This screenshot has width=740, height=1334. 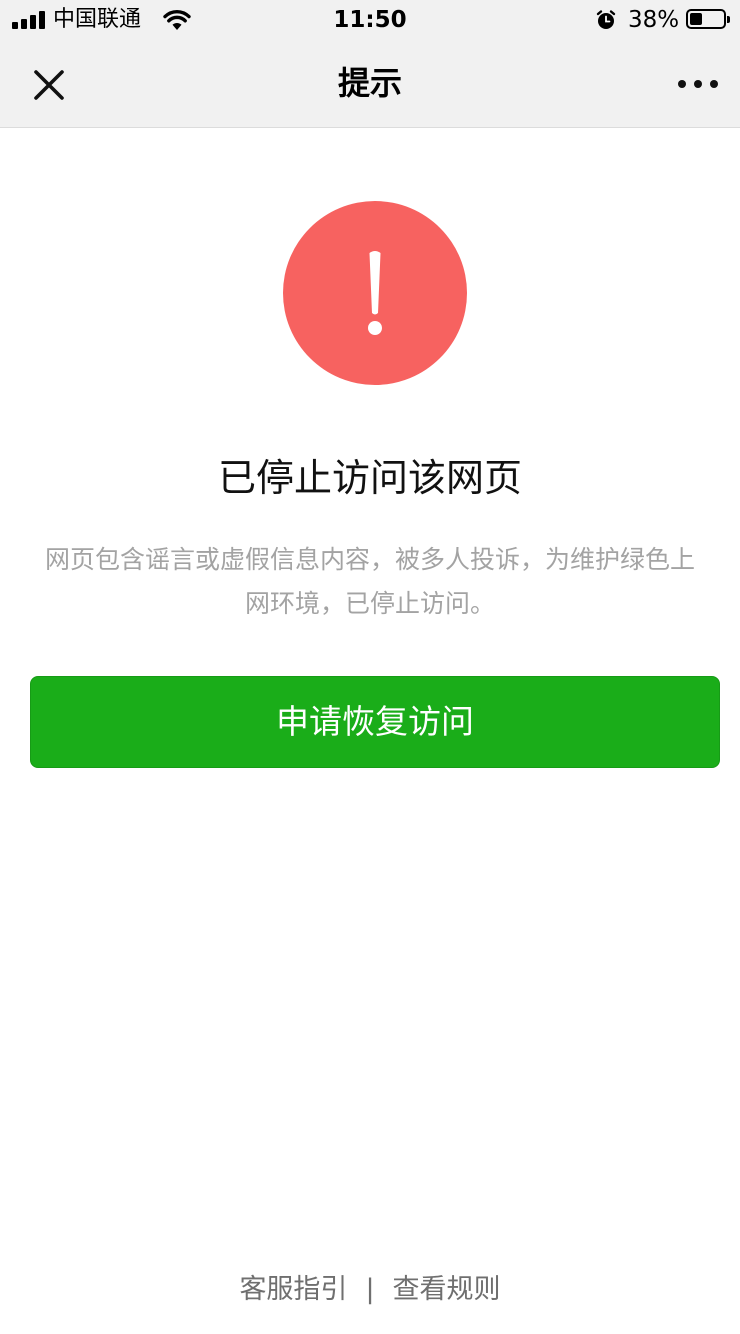 I want to click on page-title: 提示, so click(x=369, y=83).